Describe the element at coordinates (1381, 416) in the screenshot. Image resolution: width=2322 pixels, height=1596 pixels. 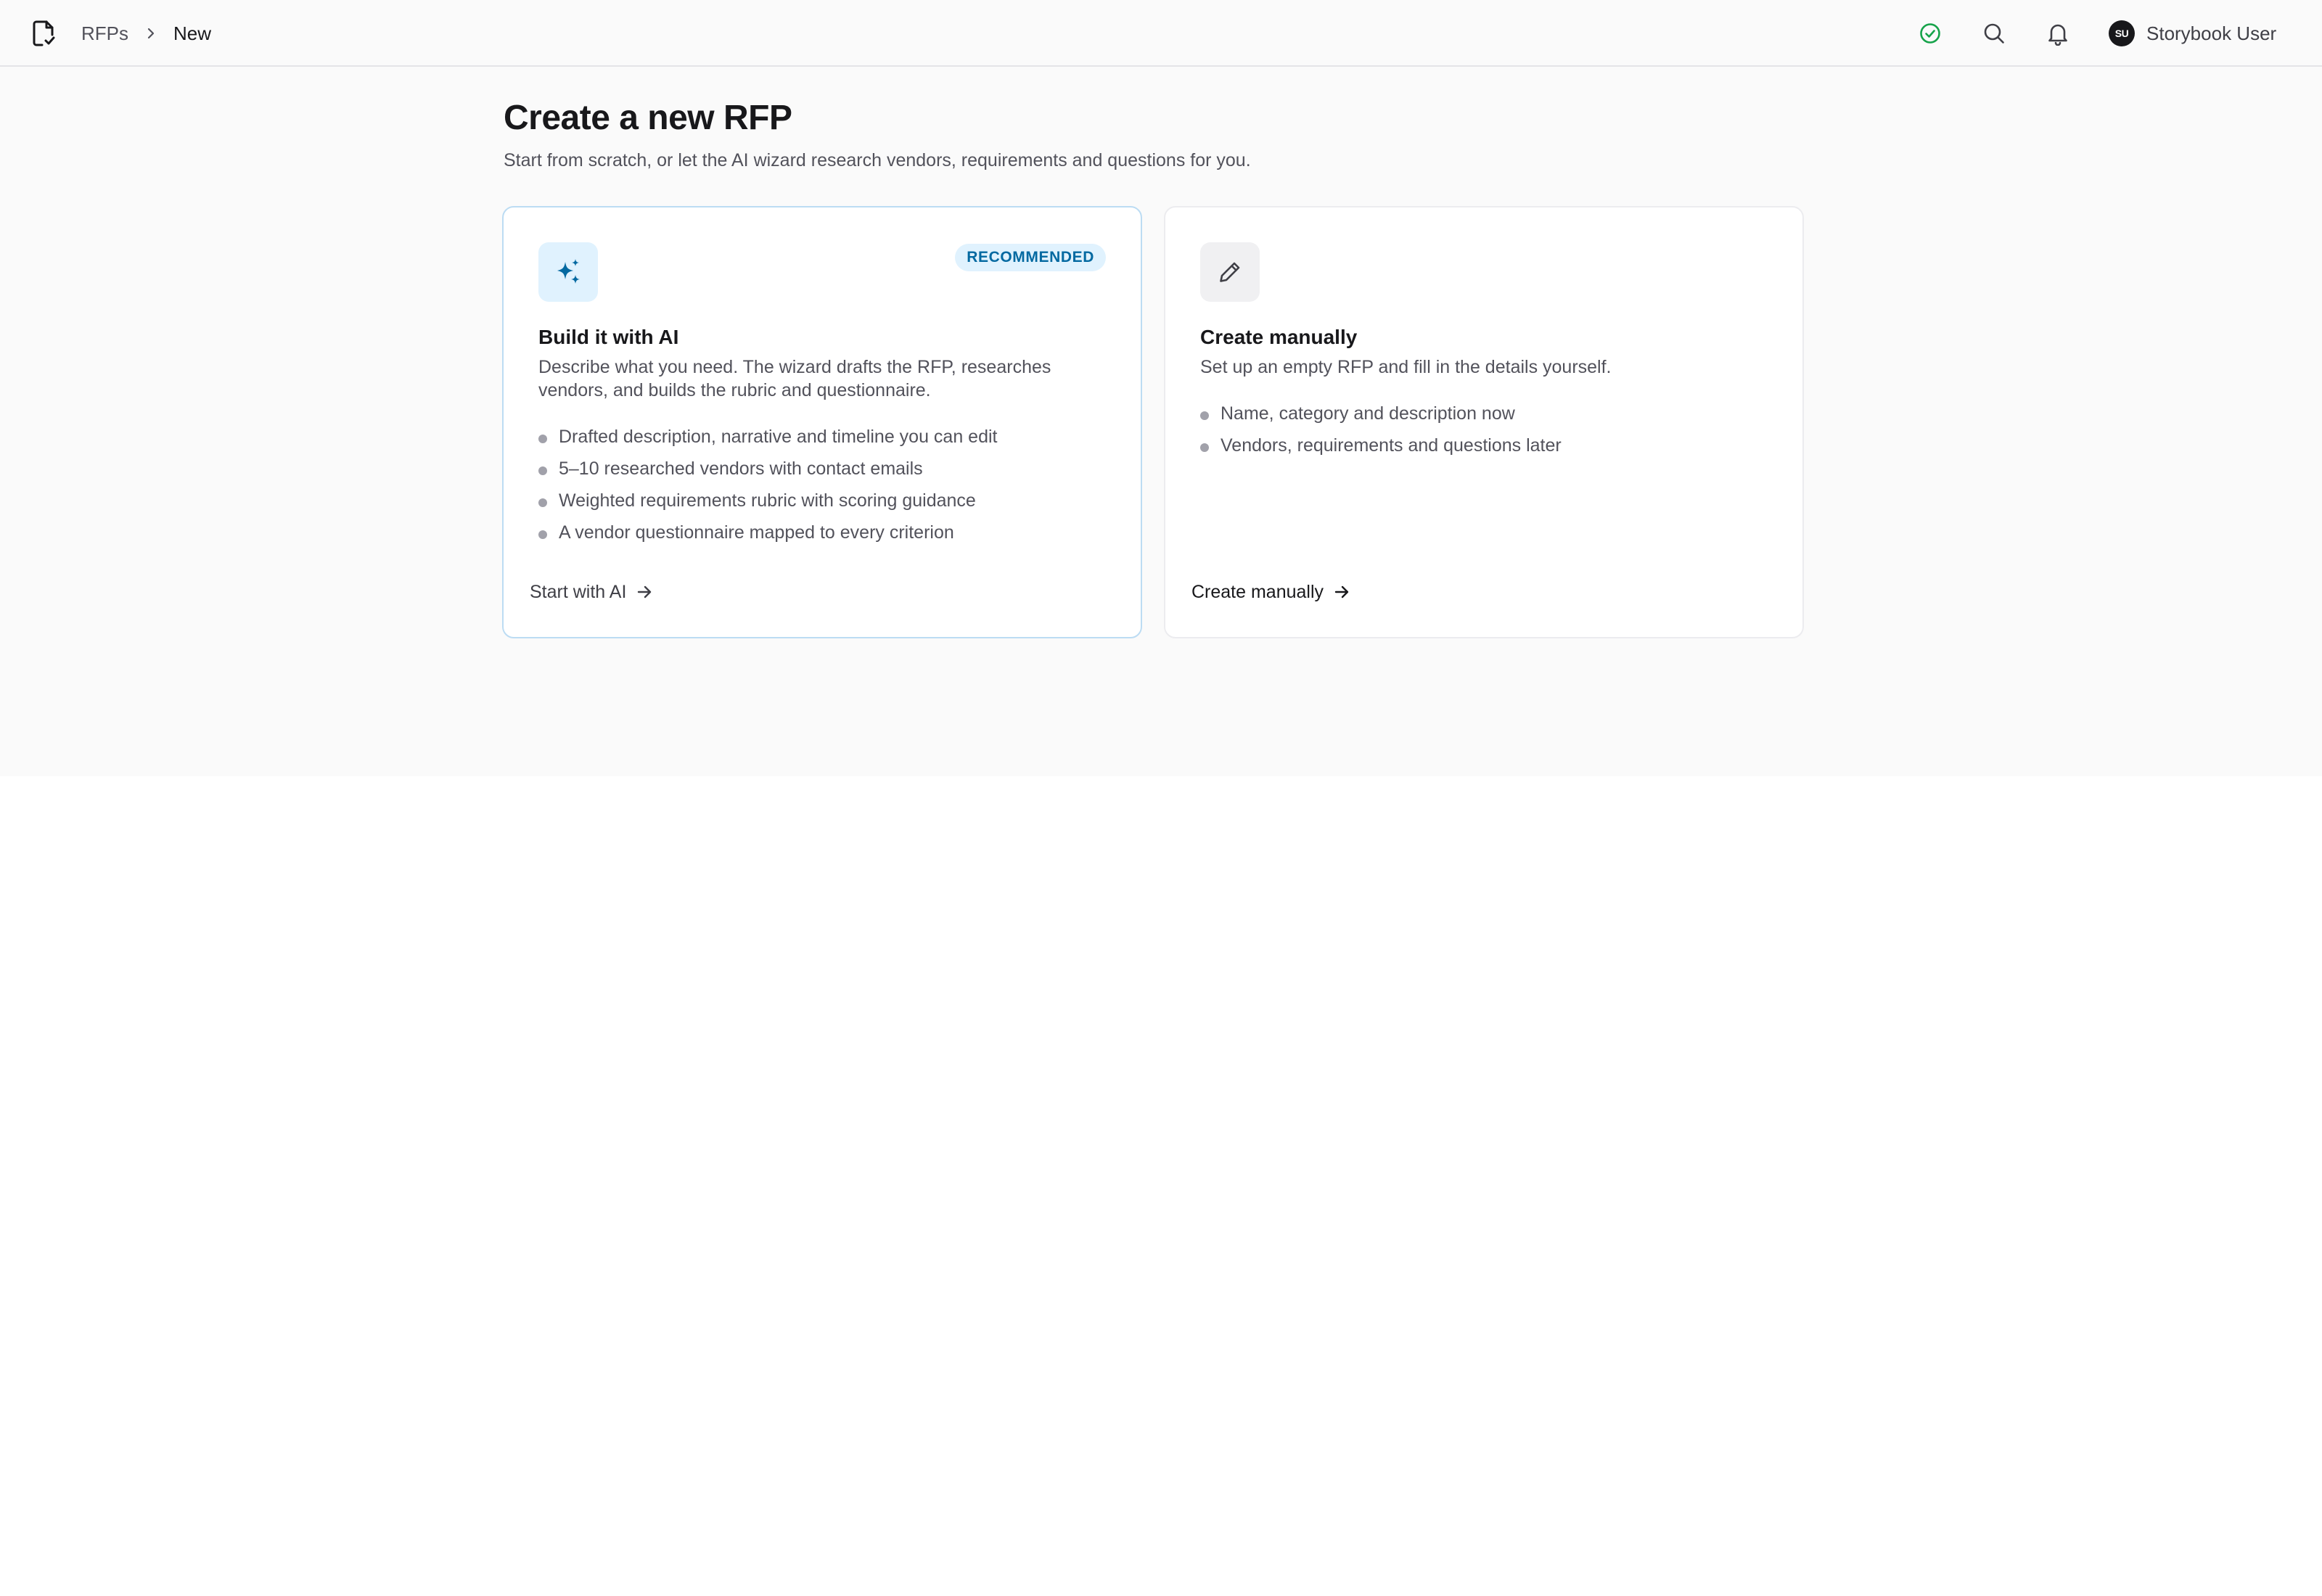
I see `list-item: Name, category and description now` at that location.